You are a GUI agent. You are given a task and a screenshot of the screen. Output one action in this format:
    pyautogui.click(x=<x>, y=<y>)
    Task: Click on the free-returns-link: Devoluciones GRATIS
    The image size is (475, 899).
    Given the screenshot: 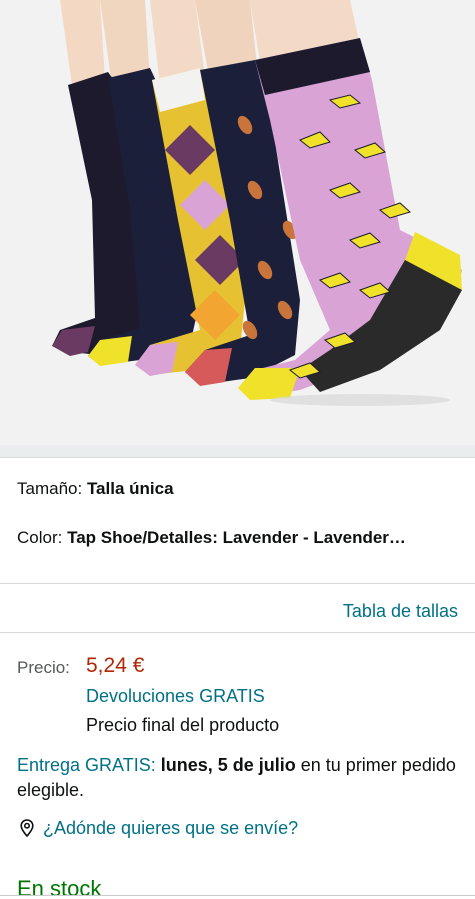 What is the action you would take?
    pyautogui.click(x=175, y=696)
    